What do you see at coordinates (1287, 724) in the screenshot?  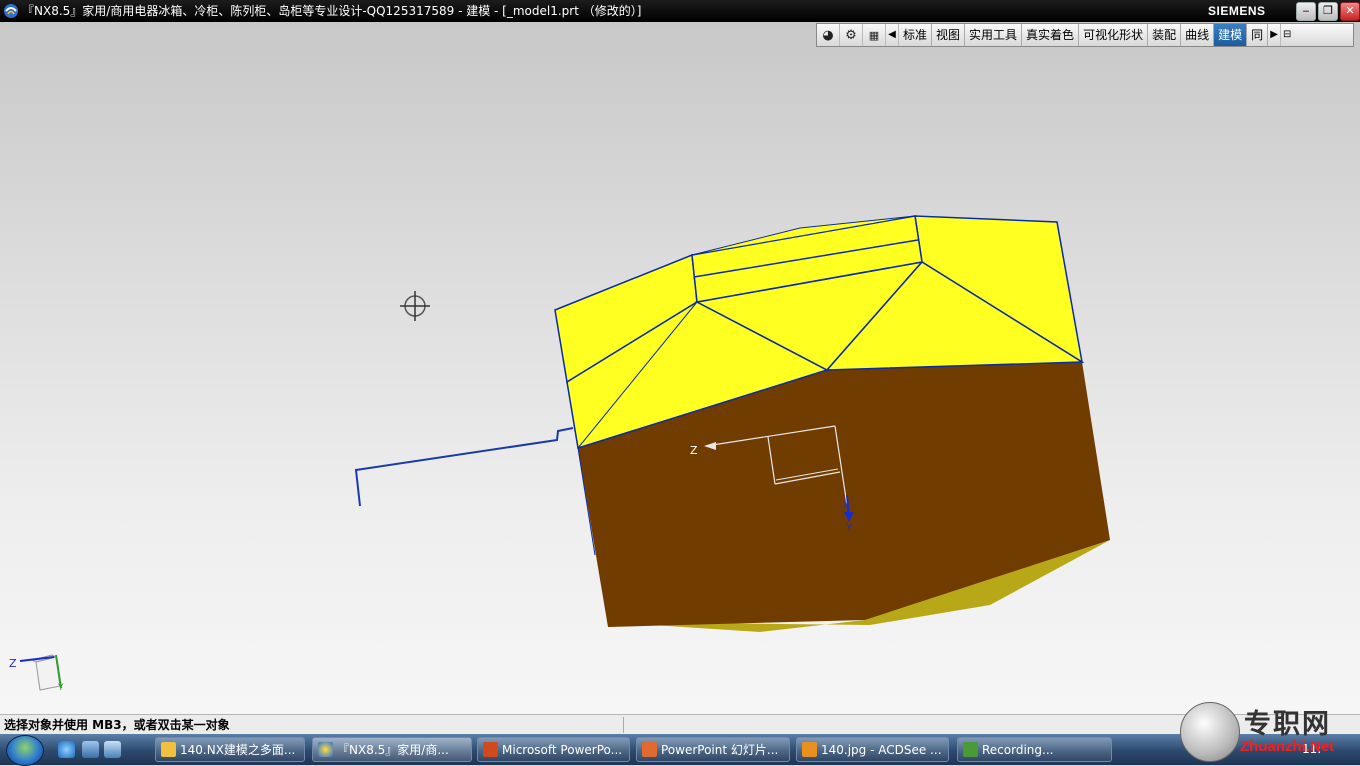 I see `watermark-chinese: 专职网` at bounding box center [1287, 724].